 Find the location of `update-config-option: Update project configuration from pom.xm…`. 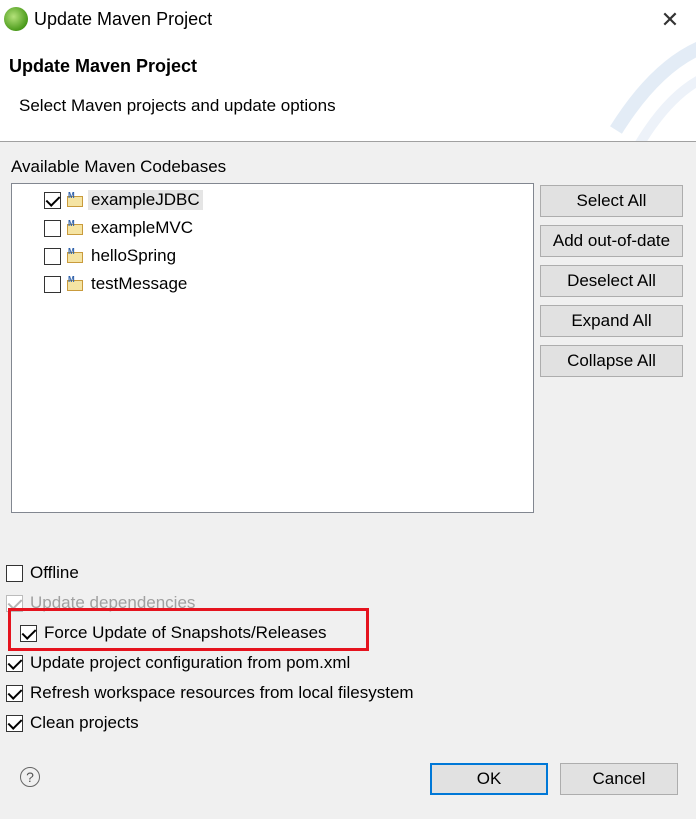

update-config-option: Update project configuration from pom.xm… is located at coordinates (178, 663).